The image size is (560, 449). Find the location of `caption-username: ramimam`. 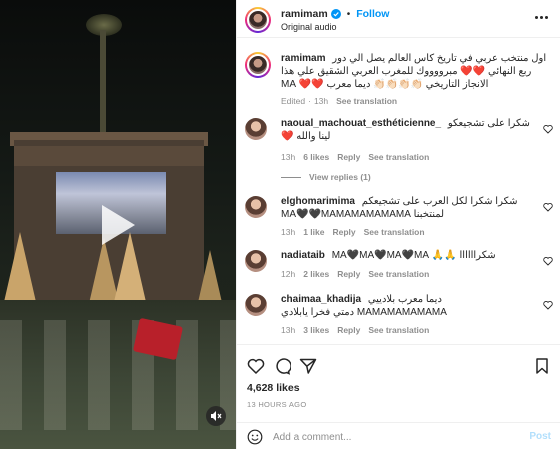

caption-username: ramimam is located at coordinates (303, 58).